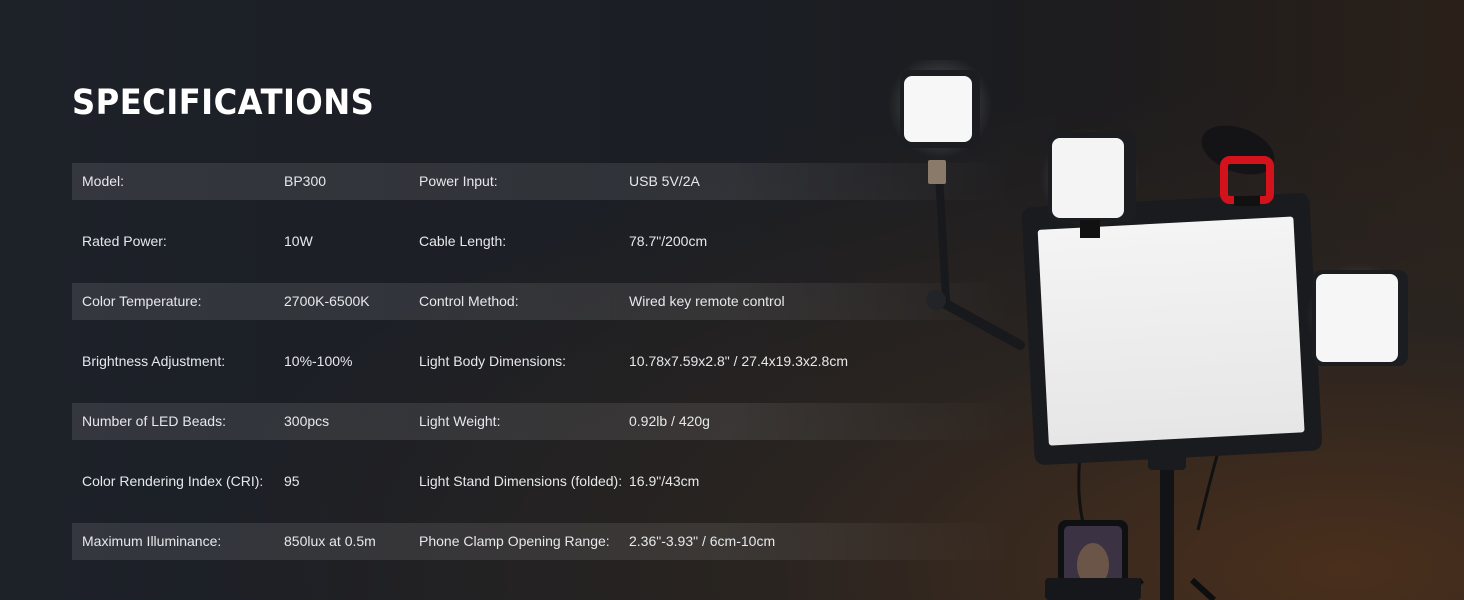 This screenshot has height=600, width=1464. Describe the element at coordinates (154, 421) in the screenshot. I see `spec-label: Number of LED Beads:` at that location.